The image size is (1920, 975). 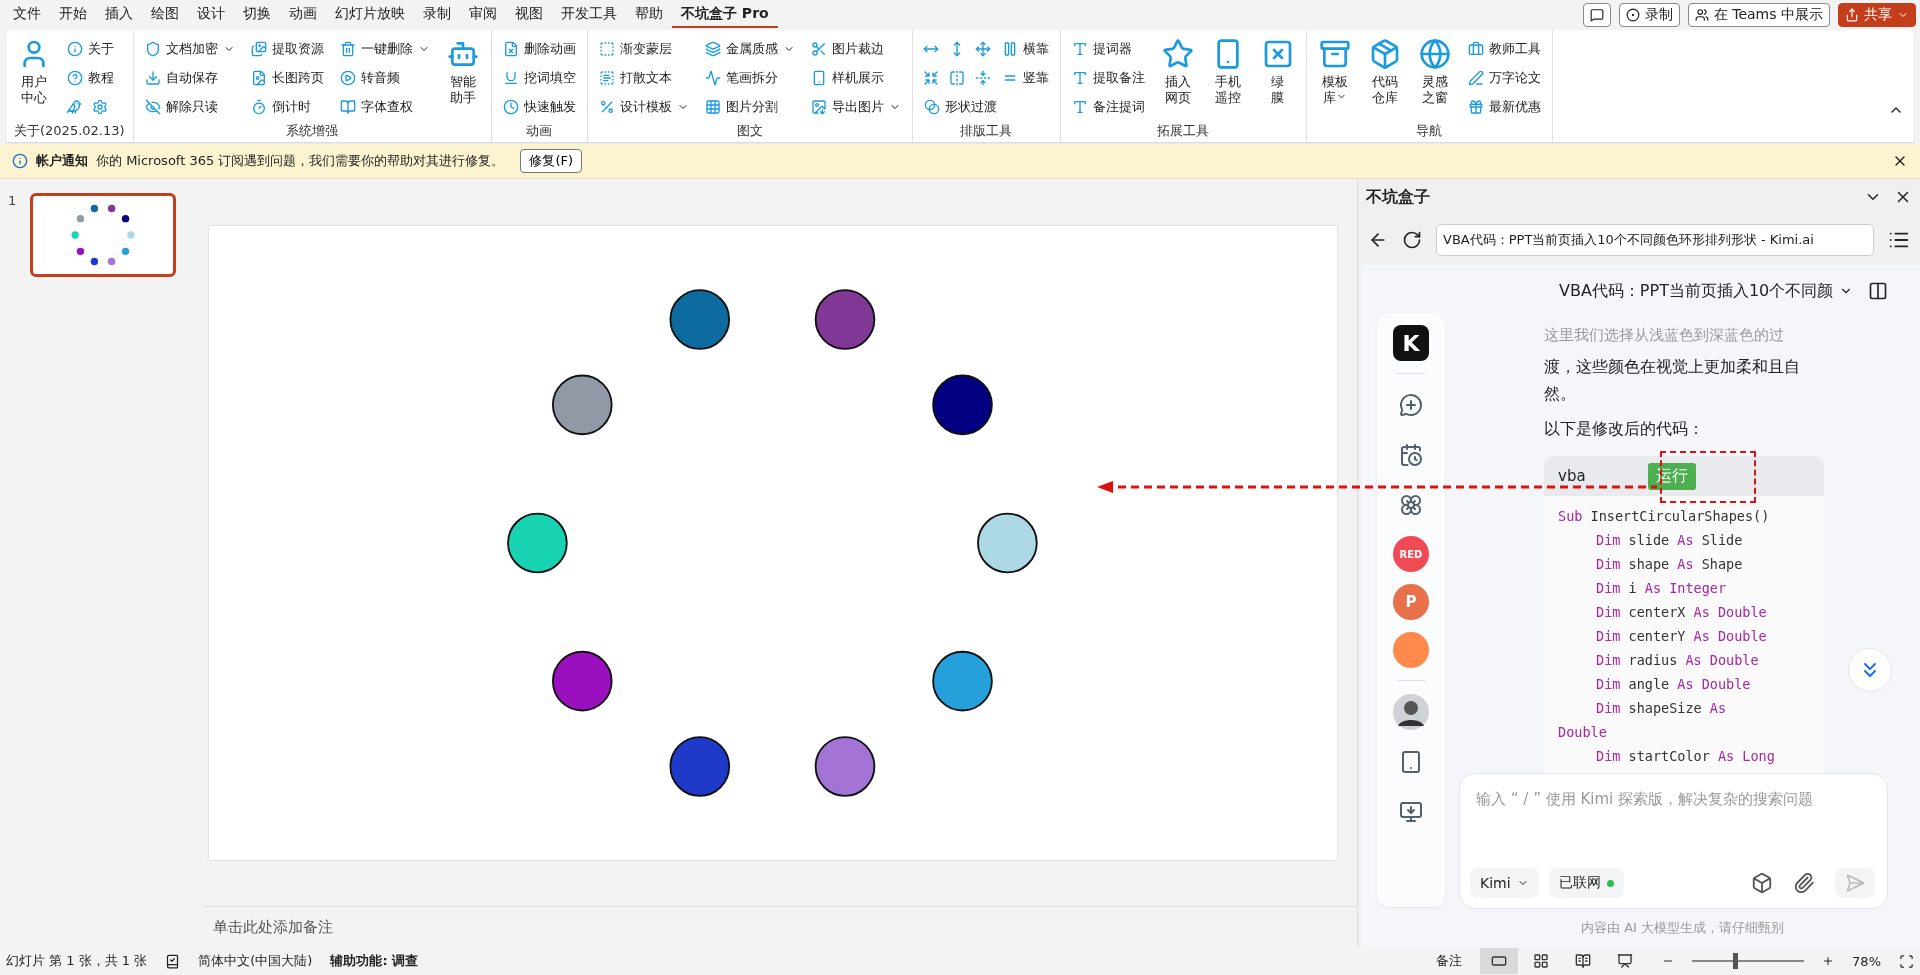 What do you see at coordinates (1398, 197) in the screenshot?
I see `panel-title: 不坑盒子` at bounding box center [1398, 197].